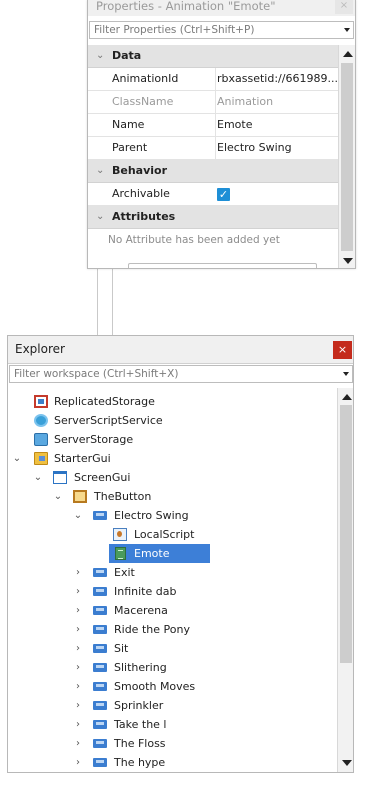 The width and height of the screenshot is (383, 787). Describe the element at coordinates (172, 648) in the screenshot. I see `tree-item-sit: › Sit` at that location.